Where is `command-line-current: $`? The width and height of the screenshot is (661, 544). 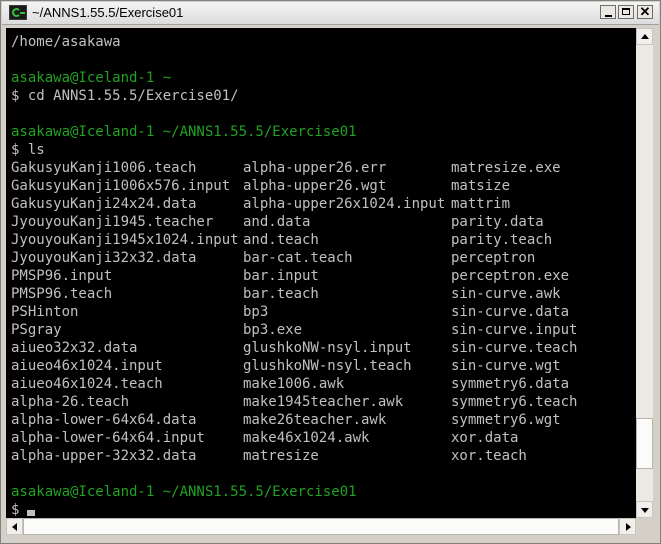 command-line-current: $ is located at coordinates (323, 509).